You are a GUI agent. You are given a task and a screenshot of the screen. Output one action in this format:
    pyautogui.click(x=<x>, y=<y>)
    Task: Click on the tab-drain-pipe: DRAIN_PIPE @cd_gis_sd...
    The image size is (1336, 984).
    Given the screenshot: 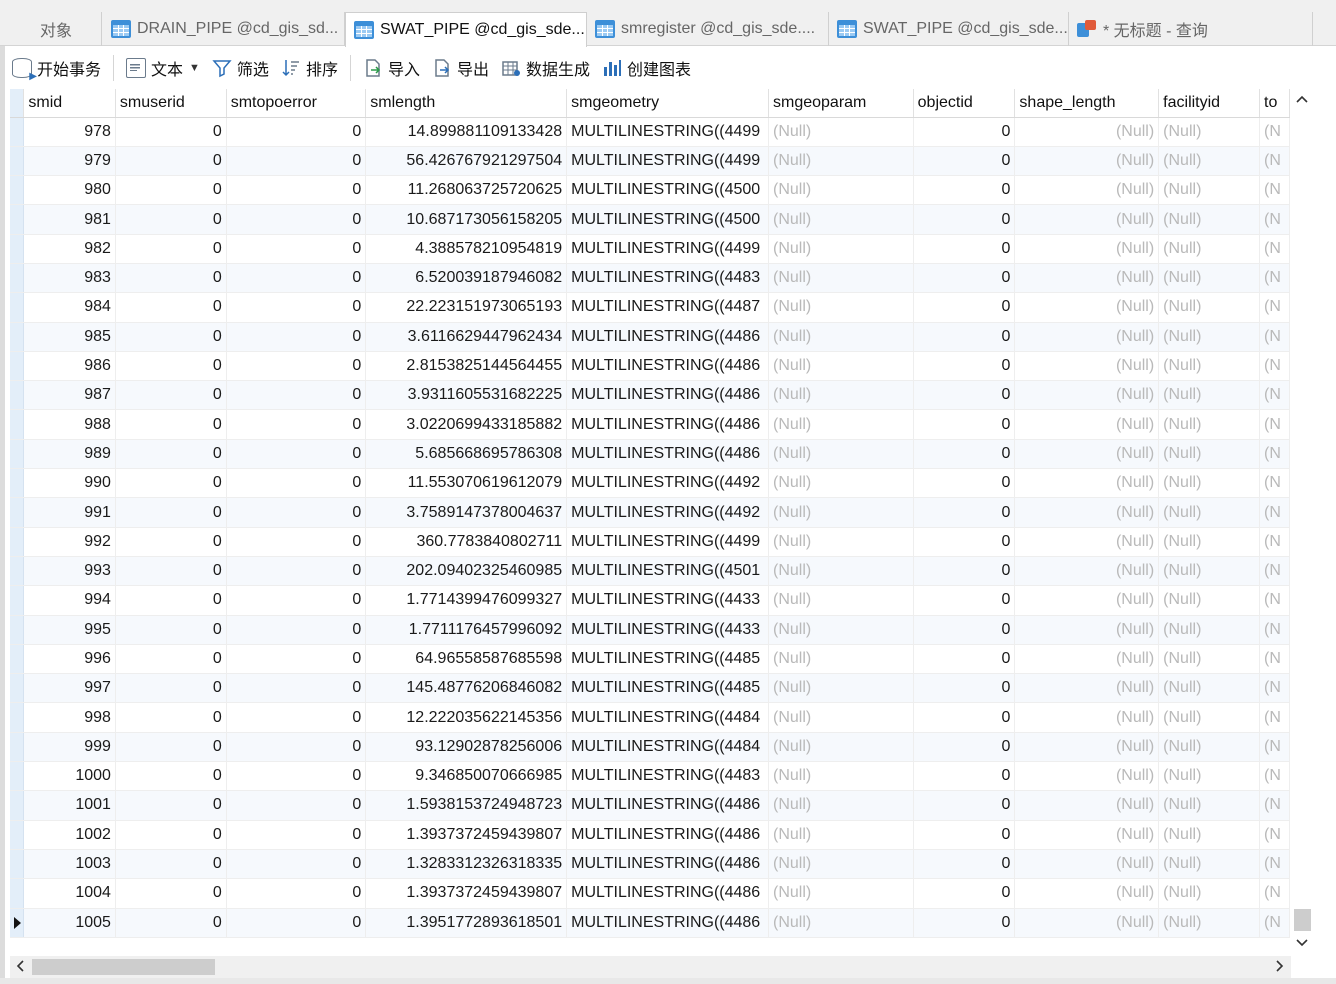 What is the action you would take?
    pyautogui.click(x=224, y=29)
    